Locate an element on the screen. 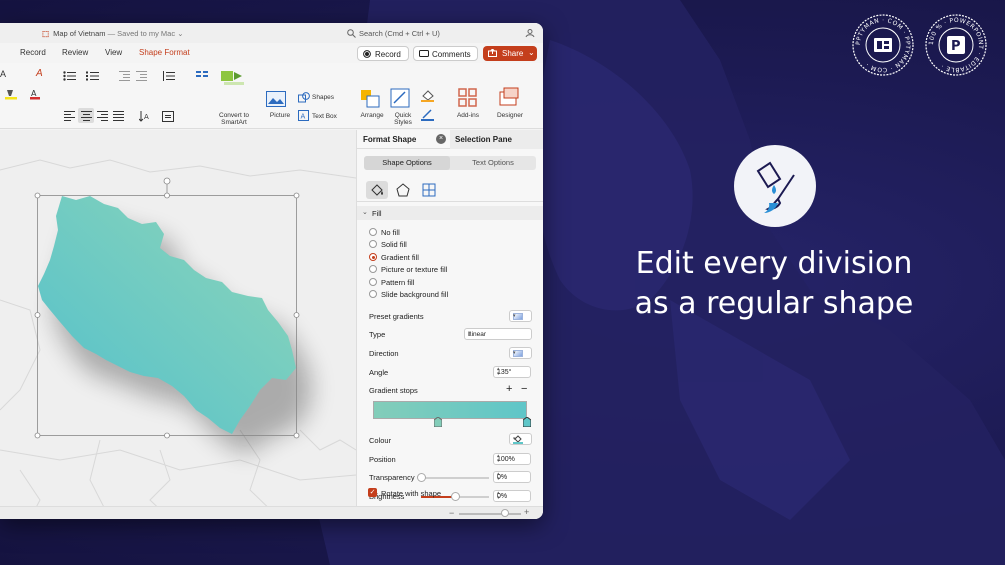  align-right-icon is located at coordinates (102, 116).